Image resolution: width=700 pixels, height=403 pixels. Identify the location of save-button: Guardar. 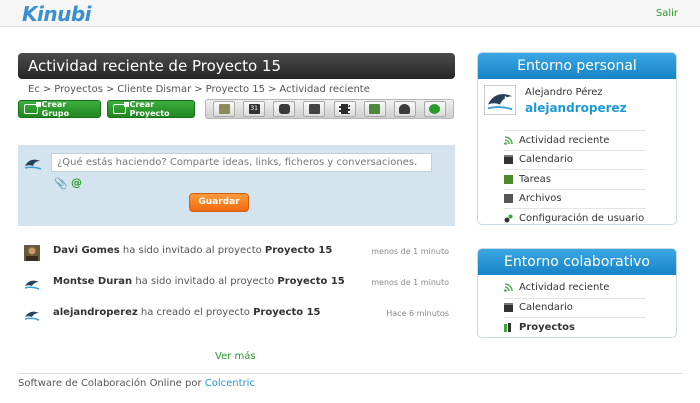
(219, 202).